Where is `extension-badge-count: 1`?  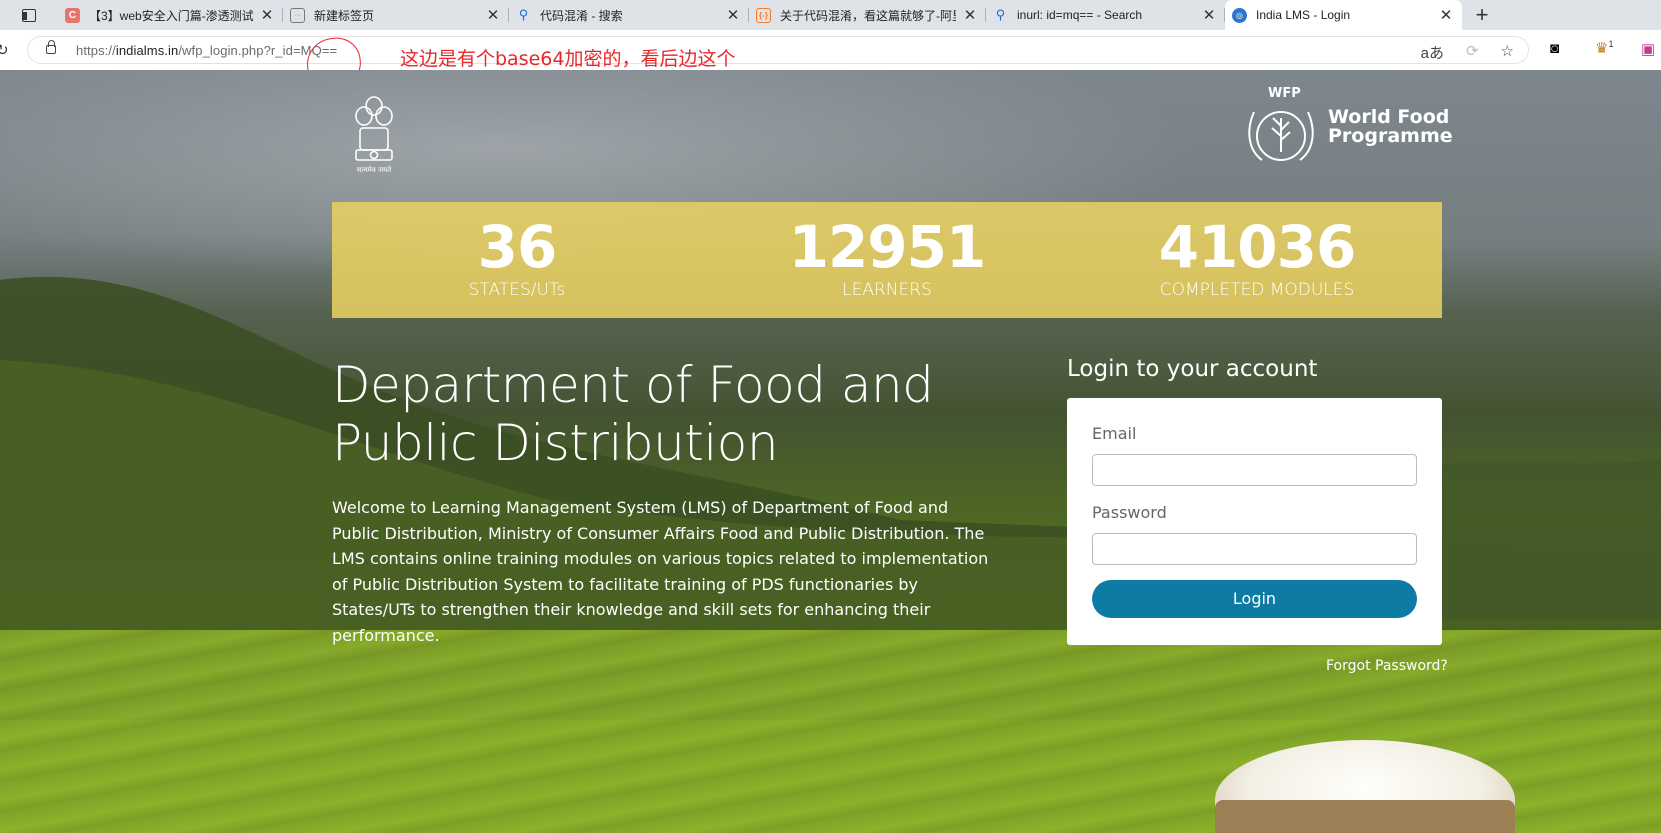
extension-badge-count: 1 is located at coordinates (1611, 44).